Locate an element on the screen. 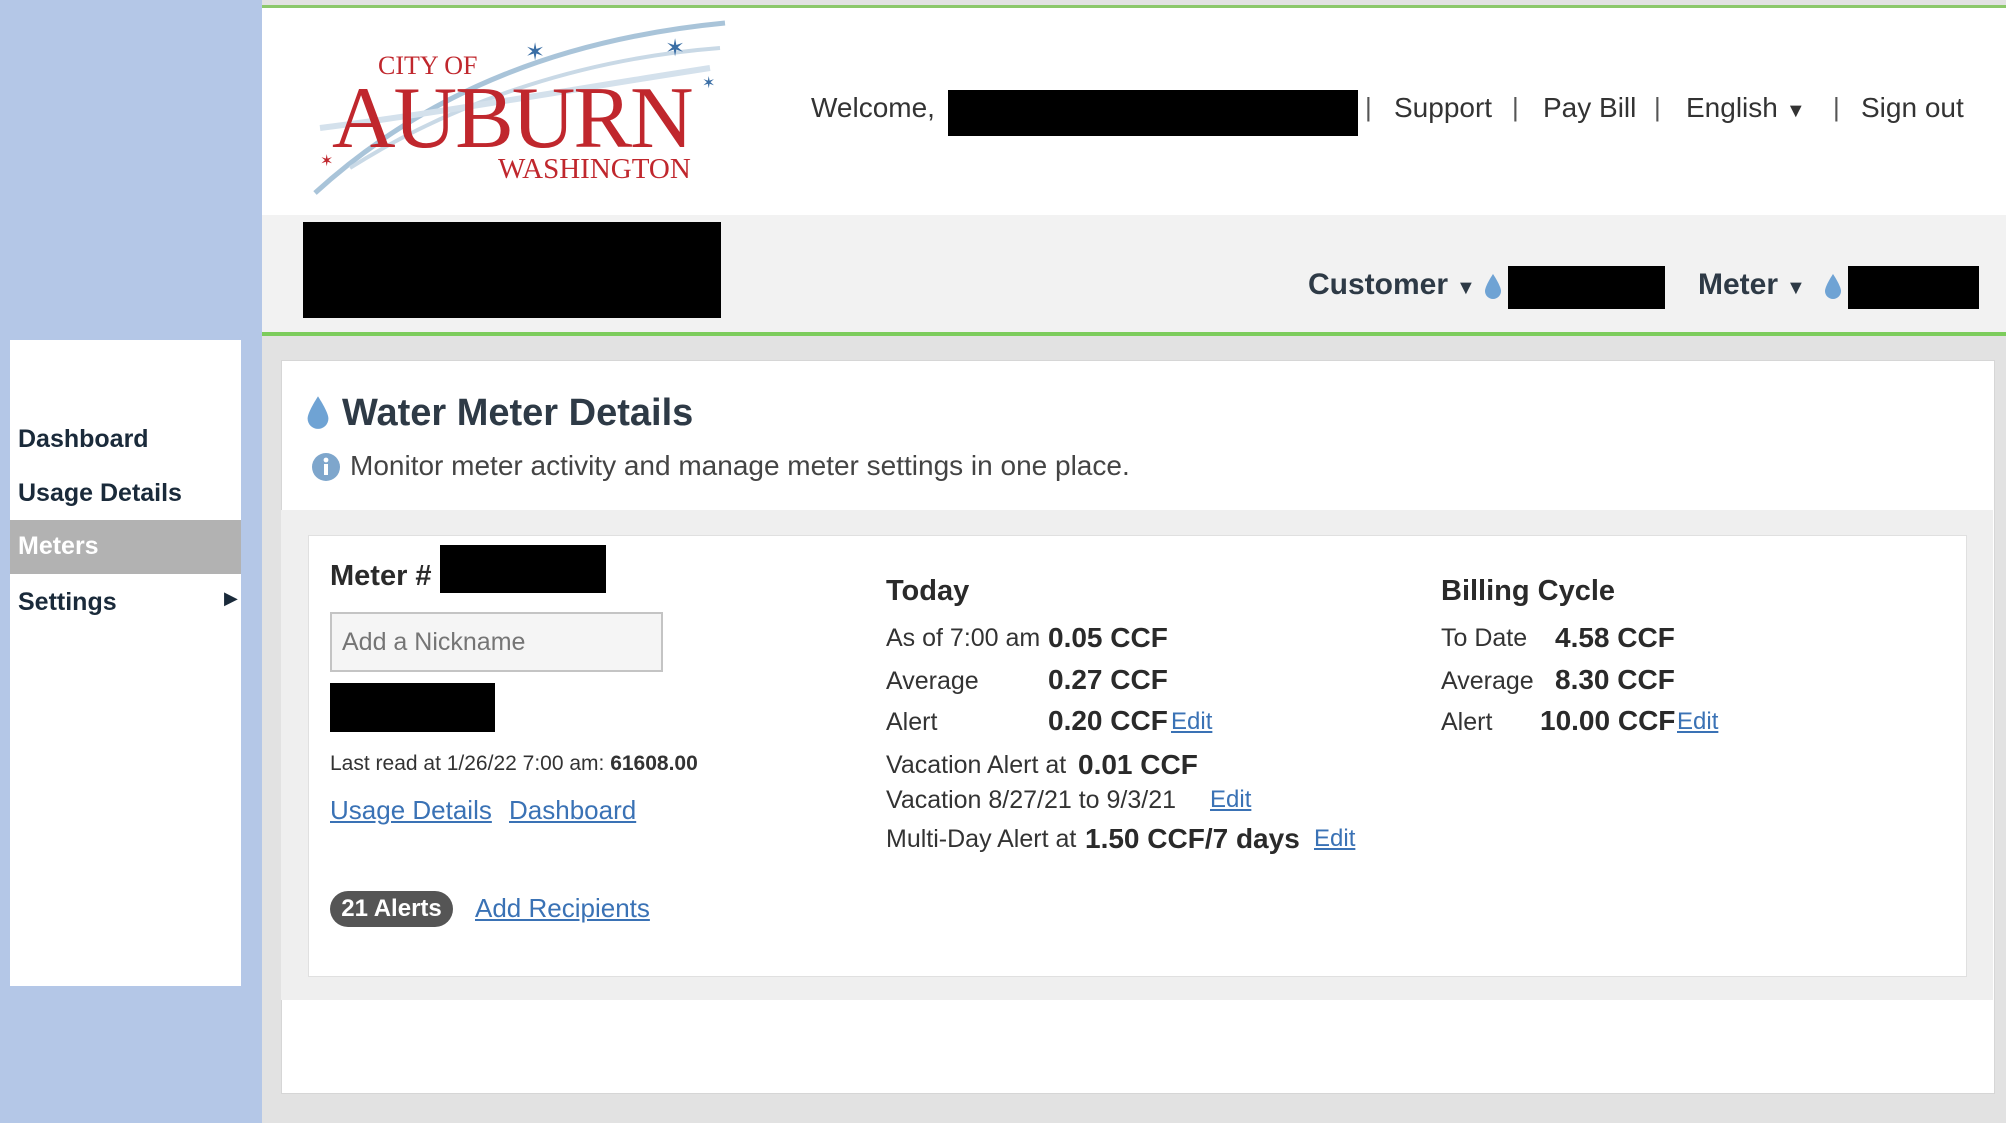 The width and height of the screenshot is (2006, 1123). billing-alert-value: 10.00 CCF is located at coordinates (1608, 720).